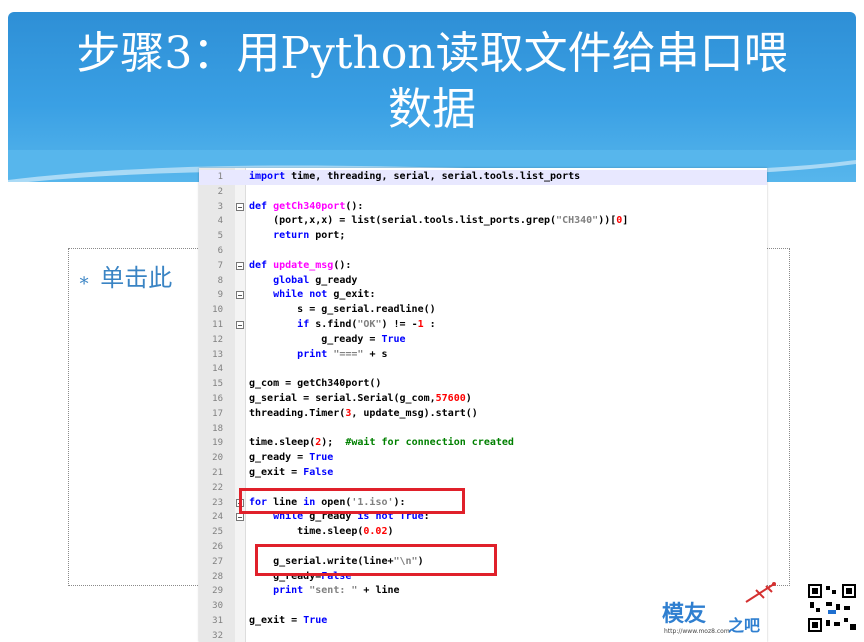  I want to click on code-text: def update_msg():, so click(300, 265).